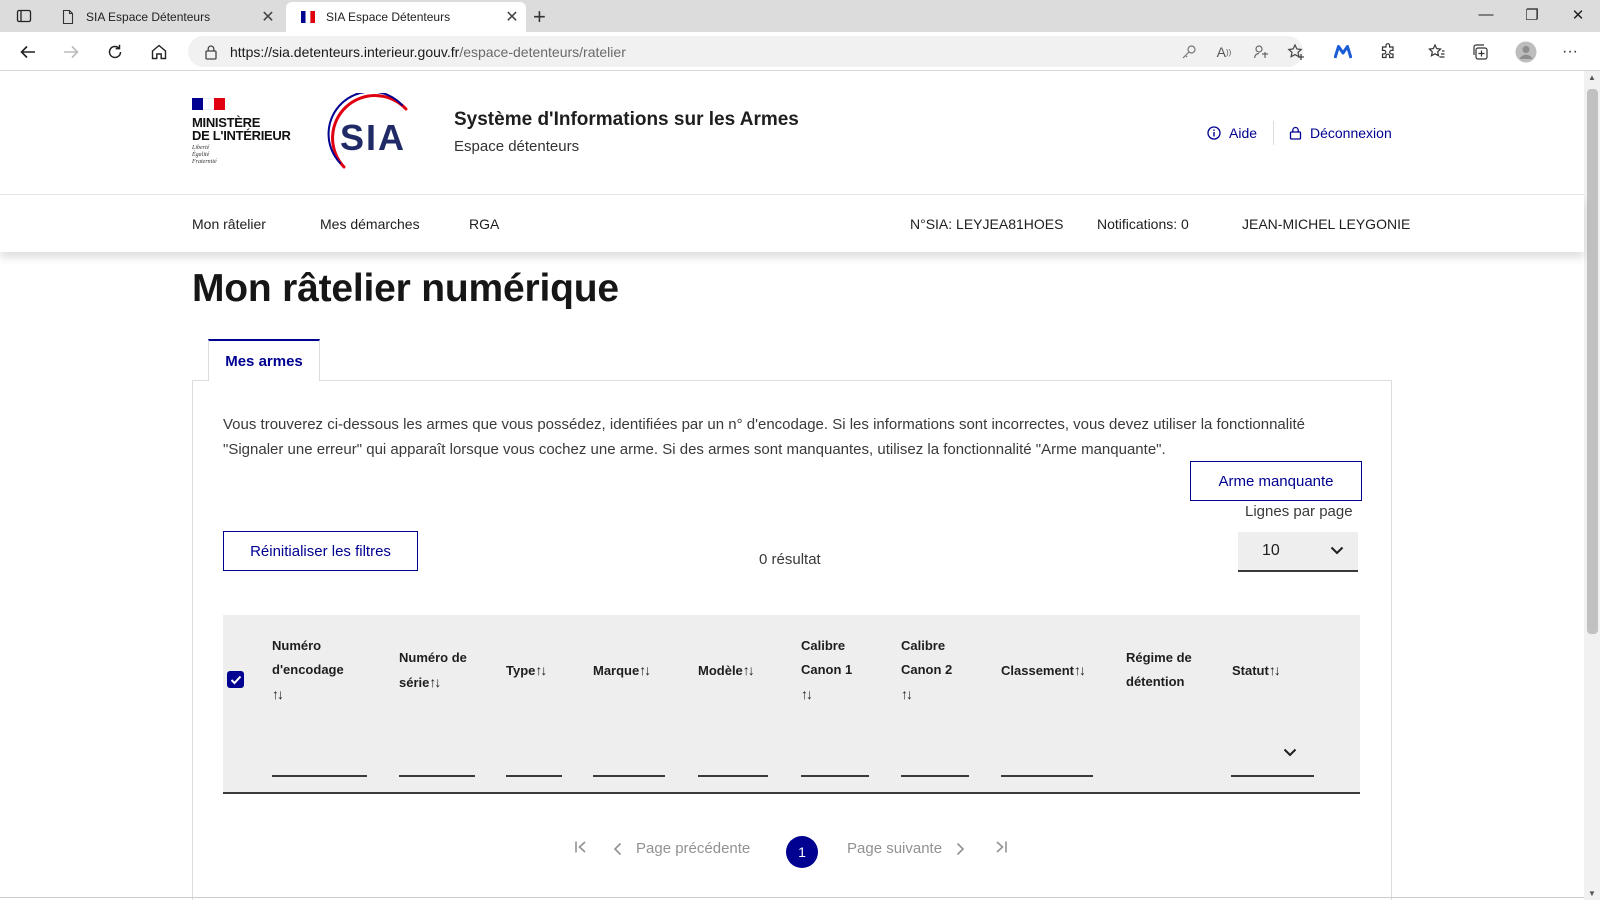  Describe the element at coordinates (542, 51) in the screenshot. I see `url-path: /espace-detenteurs/ratelier` at that location.